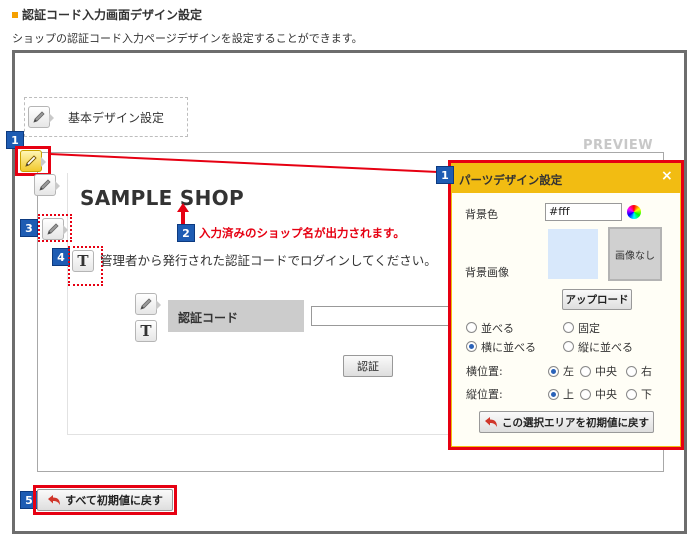 This screenshot has height=542, width=699. What do you see at coordinates (618, 145) in the screenshot?
I see `preview-label: PREVIEW` at bounding box center [618, 145].